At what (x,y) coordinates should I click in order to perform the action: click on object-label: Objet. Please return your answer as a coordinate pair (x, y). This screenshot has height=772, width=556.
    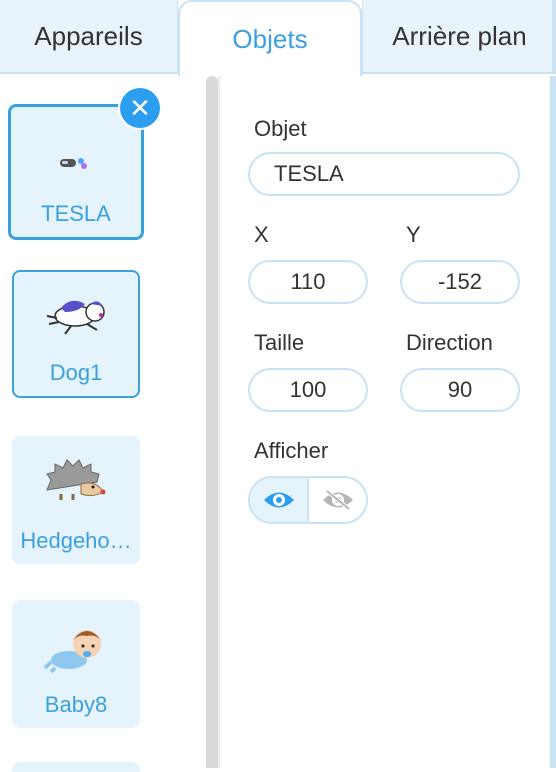
    Looking at the image, I should click on (280, 128).